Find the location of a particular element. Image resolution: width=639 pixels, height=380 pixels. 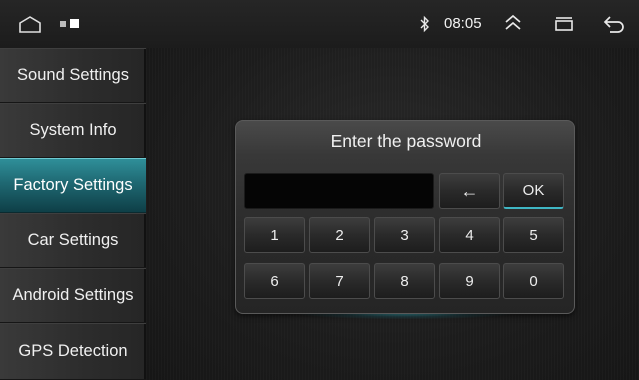

notification-icon-small is located at coordinates (63, 24).